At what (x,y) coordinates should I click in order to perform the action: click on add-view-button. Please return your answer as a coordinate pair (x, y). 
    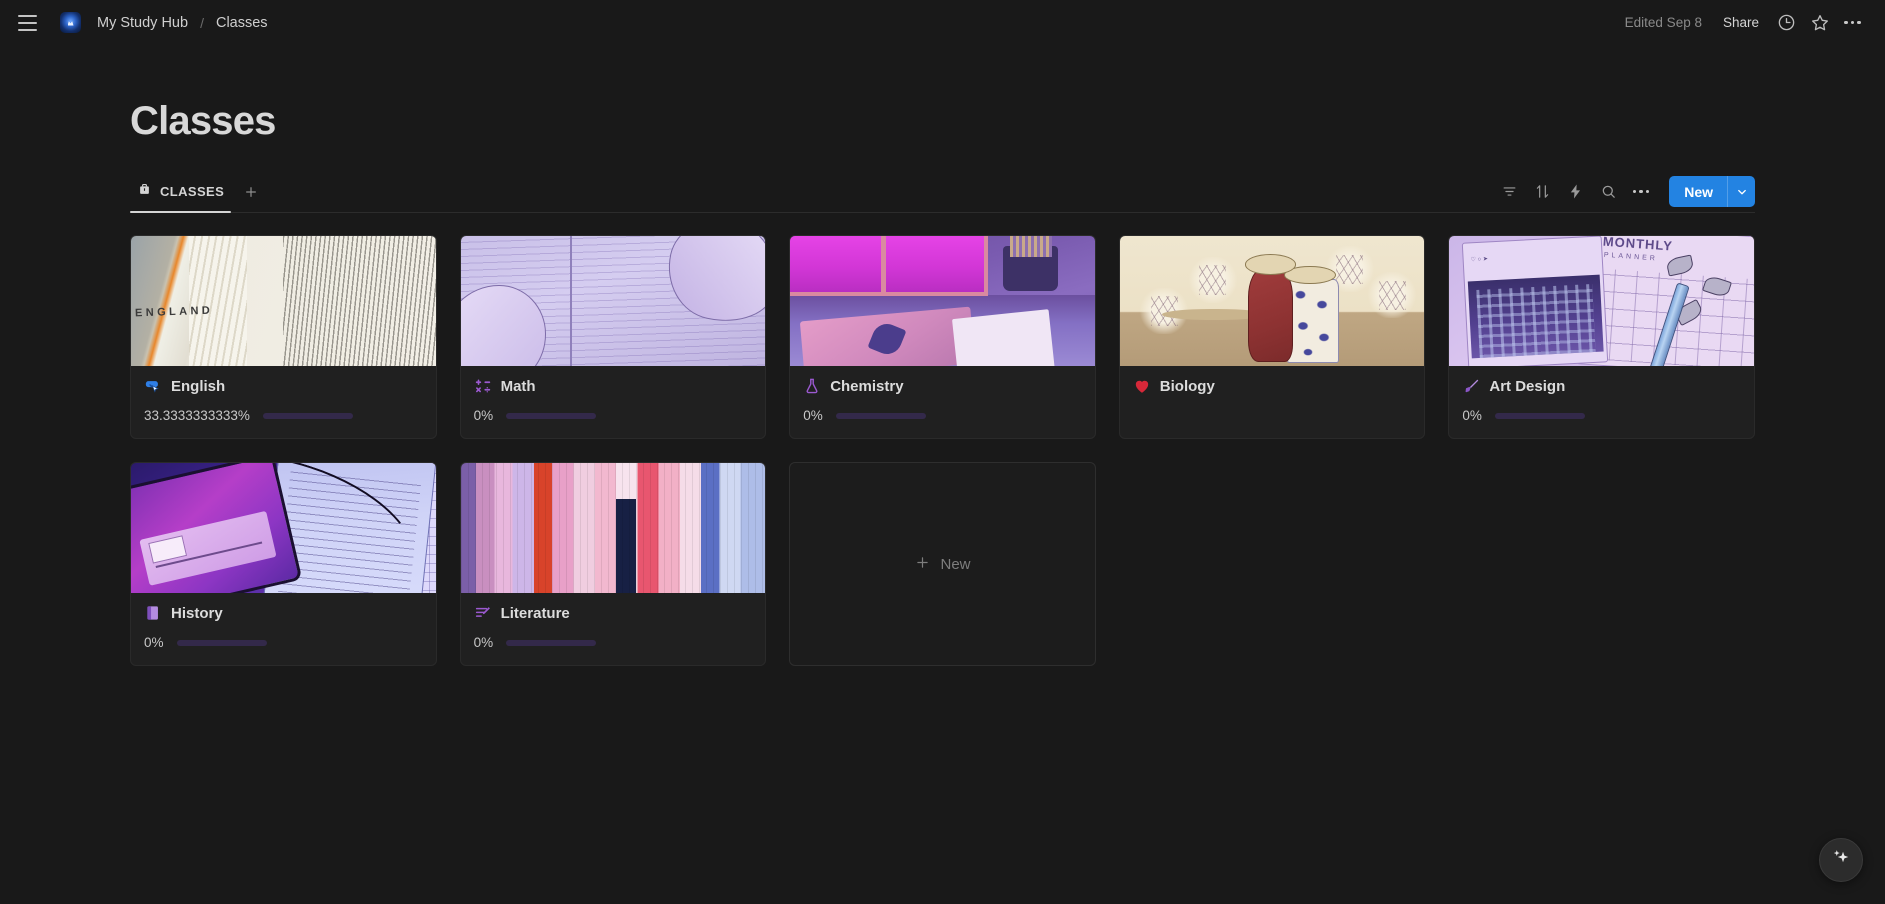
    Looking at the image, I should click on (251, 192).